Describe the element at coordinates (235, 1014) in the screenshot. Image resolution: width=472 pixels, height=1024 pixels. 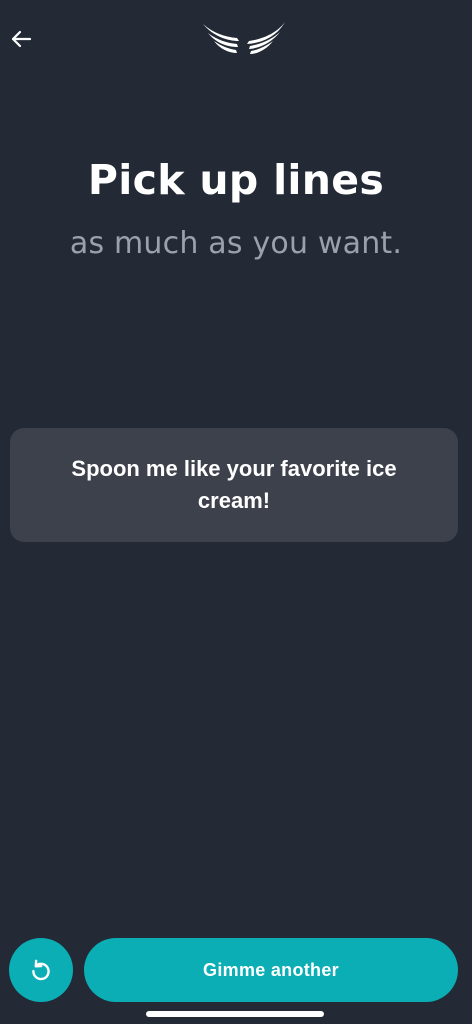
I see `home-indicator` at that location.